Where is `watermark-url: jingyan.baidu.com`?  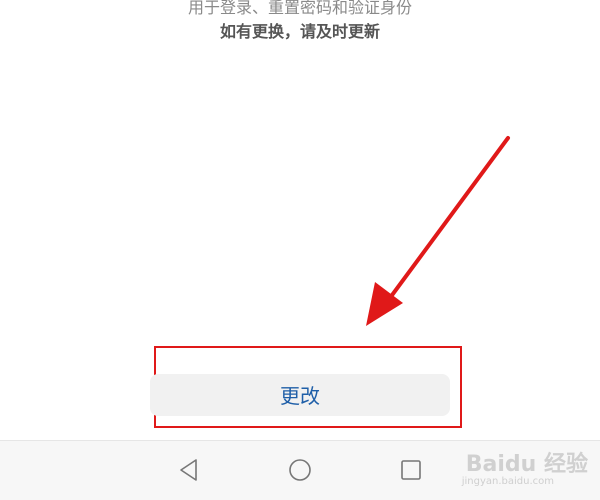
watermark-url: jingyan.baidu.com is located at coordinates (507, 481).